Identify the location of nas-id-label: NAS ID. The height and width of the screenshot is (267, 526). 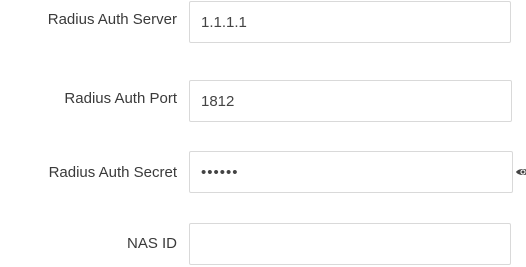
(151, 243).